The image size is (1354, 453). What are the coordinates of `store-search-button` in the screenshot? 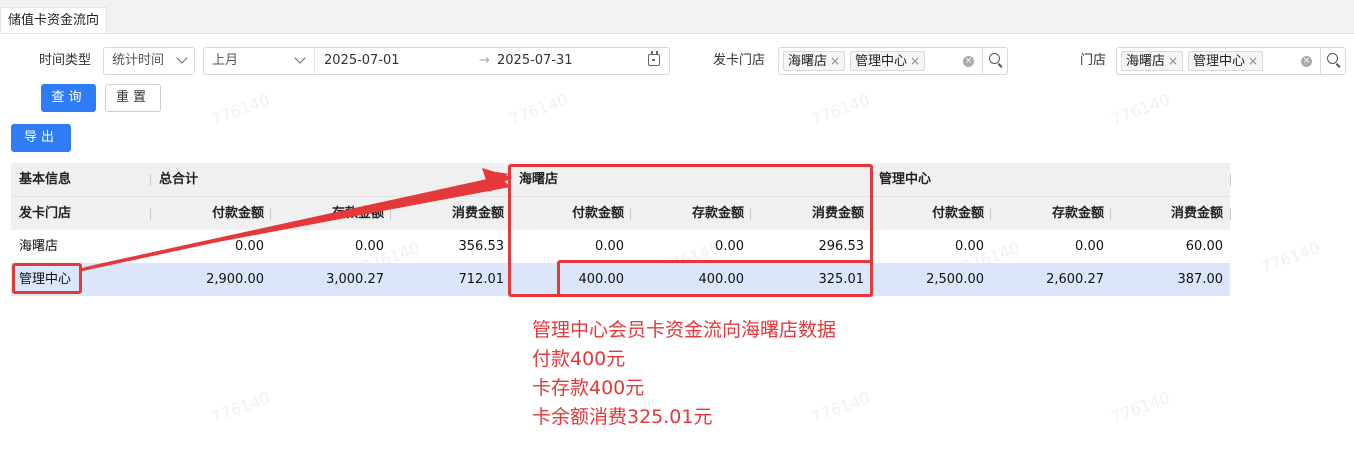 It's located at (1333, 61).